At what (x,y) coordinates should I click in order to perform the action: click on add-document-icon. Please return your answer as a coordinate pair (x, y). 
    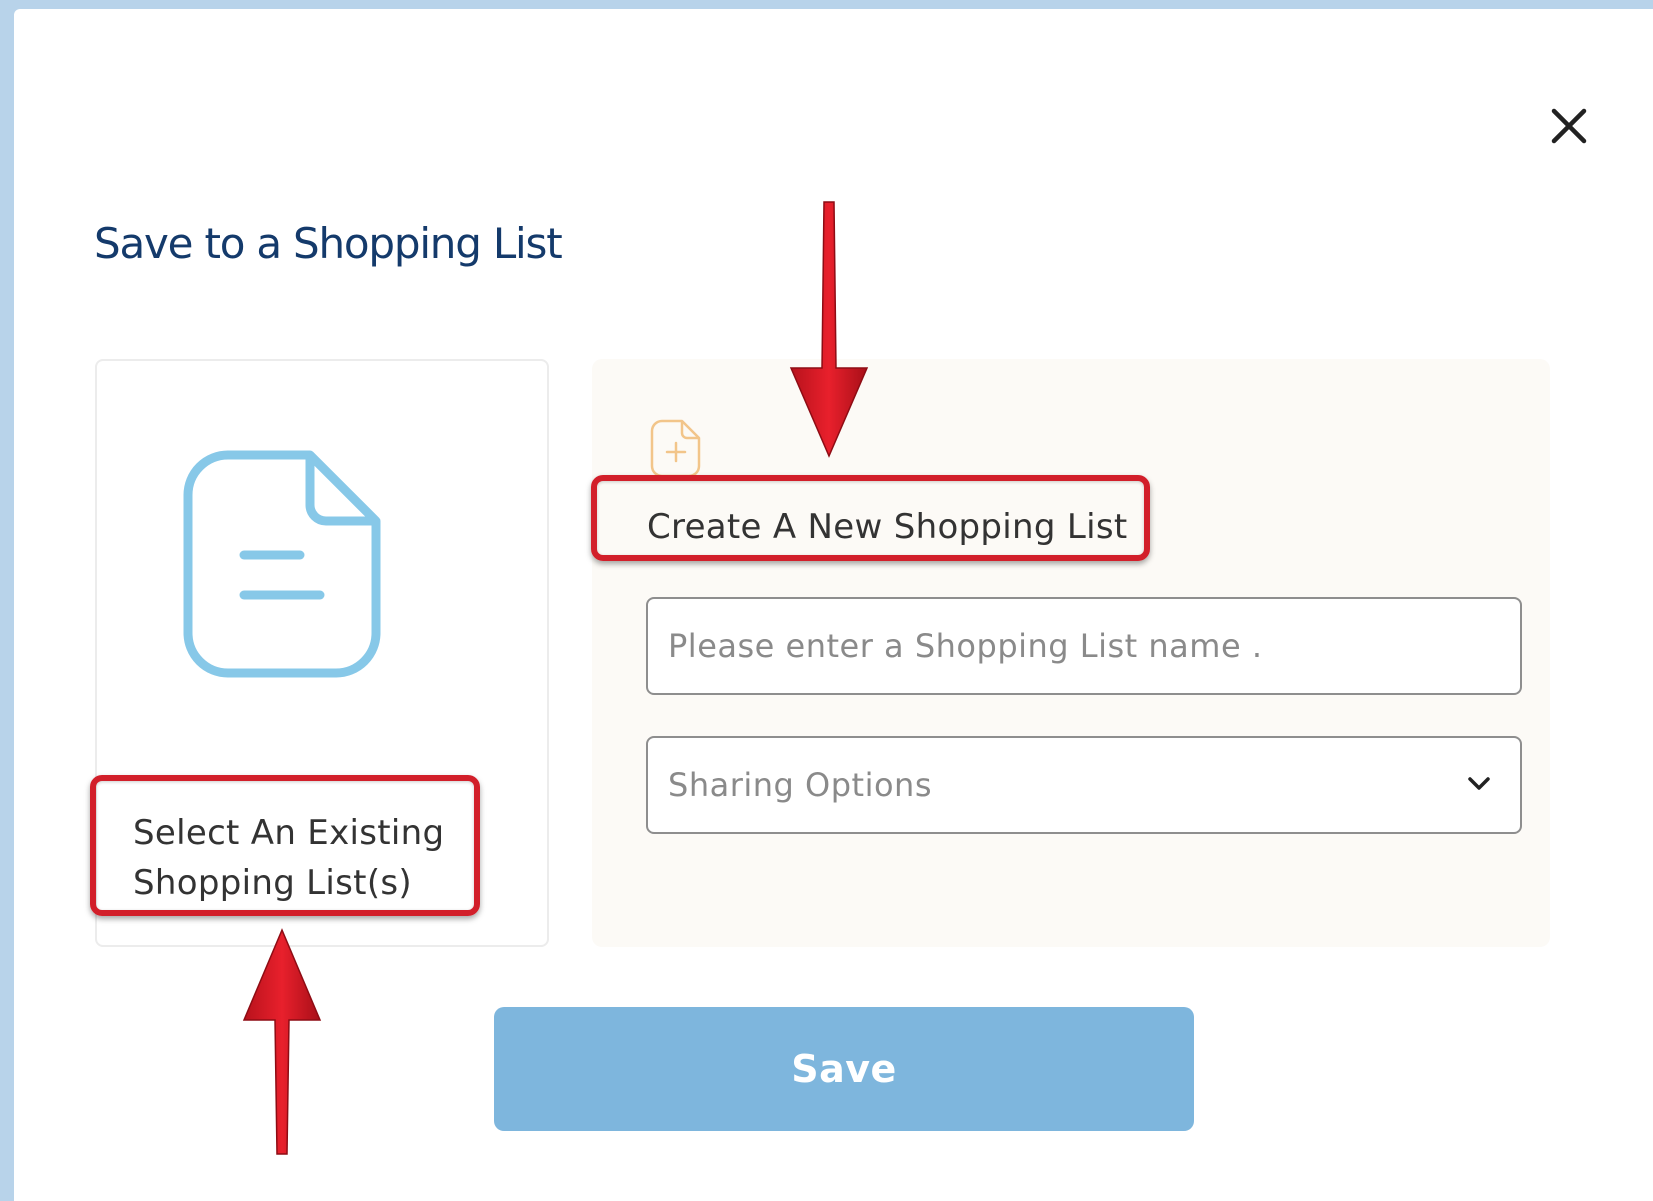
    Looking at the image, I should click on (675, 448).